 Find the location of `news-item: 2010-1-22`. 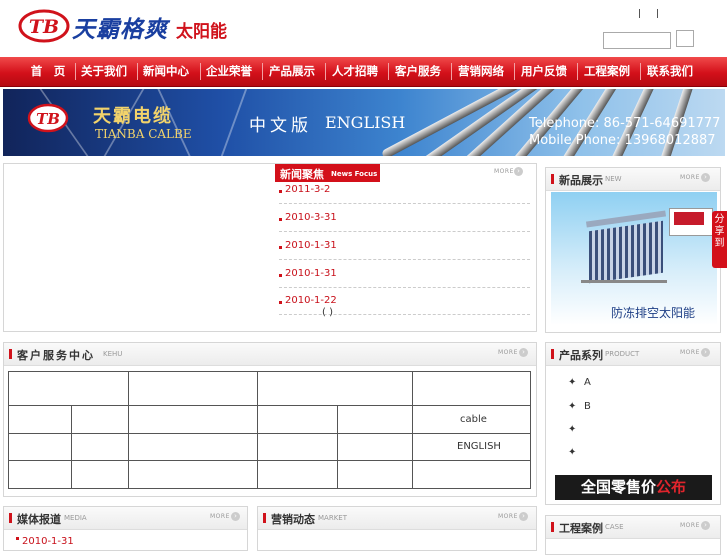

news-item: 2010-1-22 is located at coordinates (404, 304).